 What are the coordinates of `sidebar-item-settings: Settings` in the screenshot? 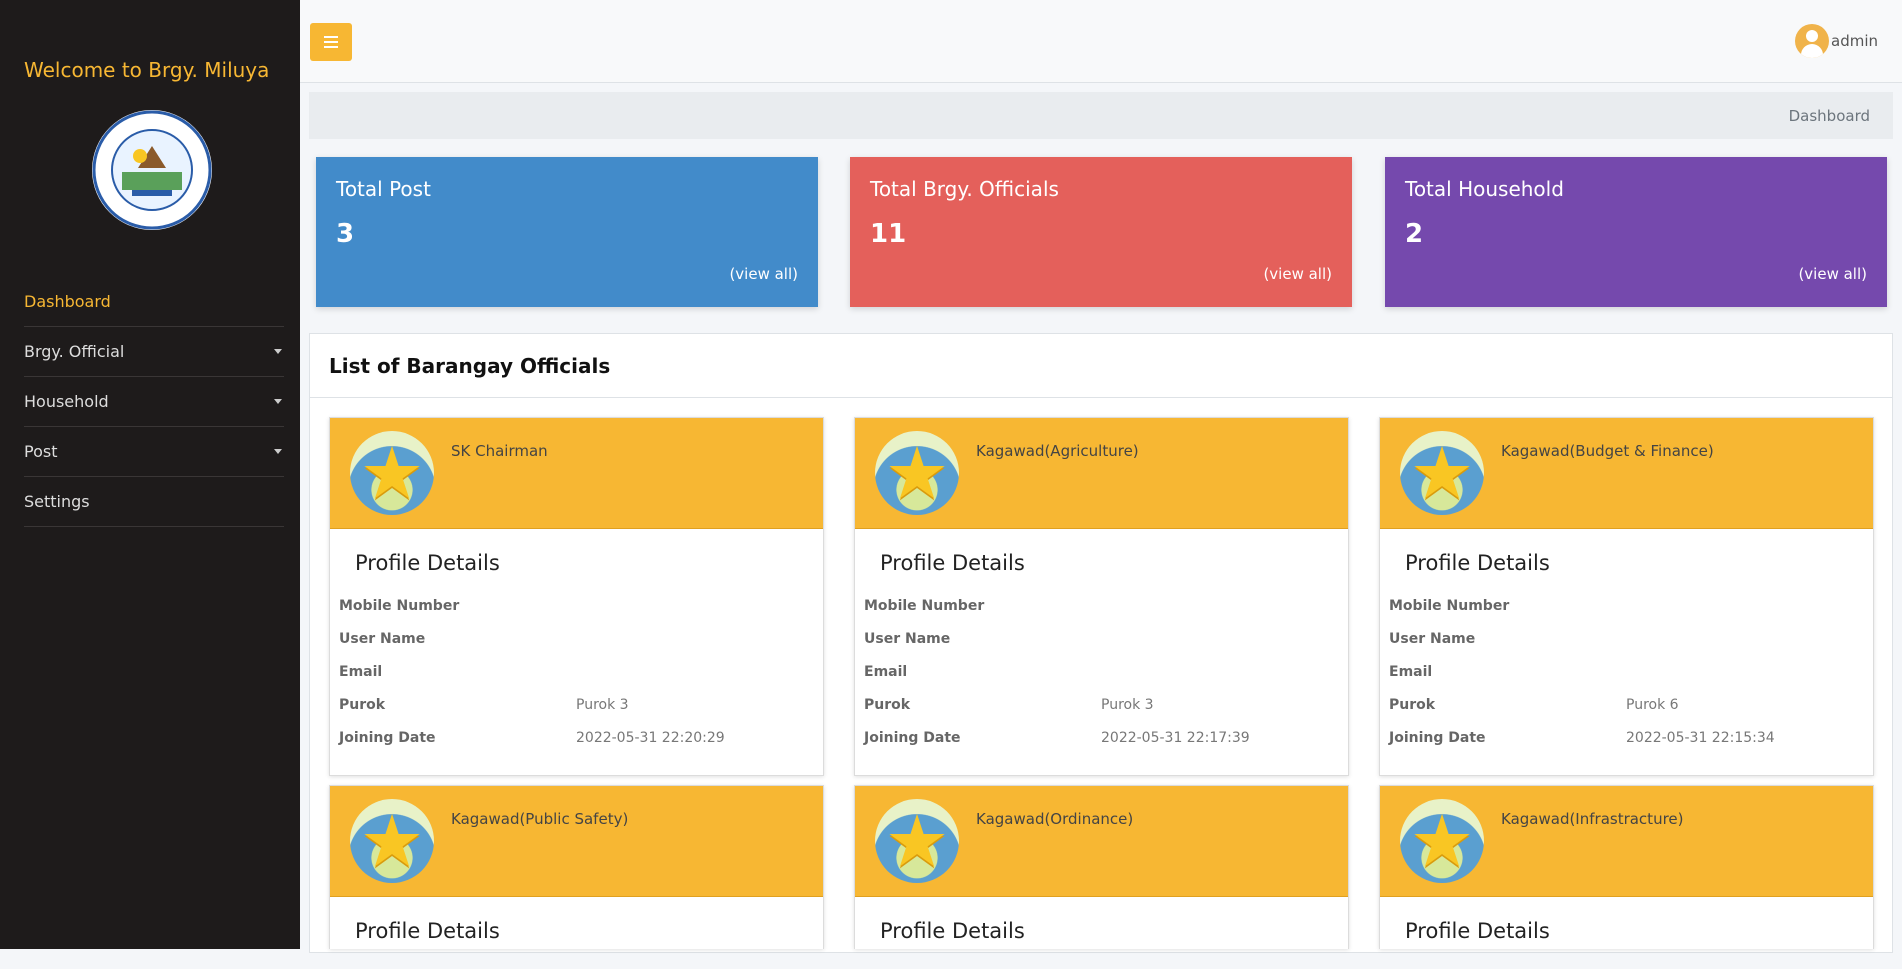 It's located at (154, 502).